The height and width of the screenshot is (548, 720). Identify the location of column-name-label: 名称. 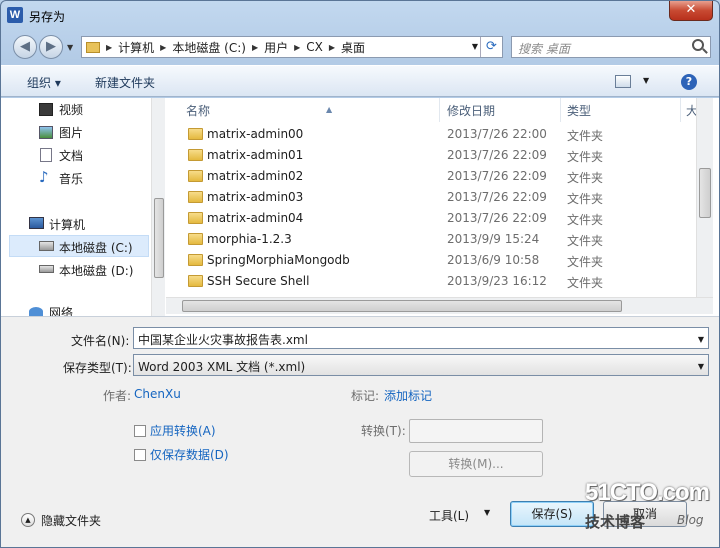
(198, 111).